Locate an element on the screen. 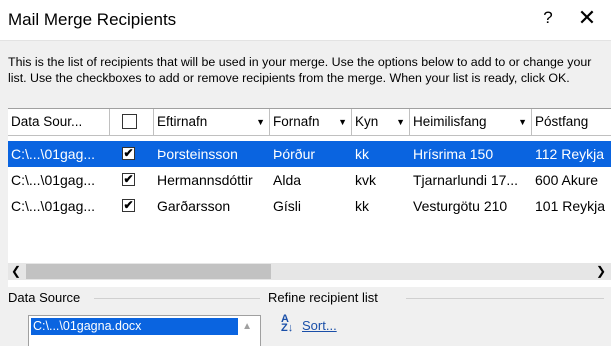 Image resolution: width=611 pixels, height=346 pixels. cell-fornafn: Gísli is located at coordinates (287, 206).